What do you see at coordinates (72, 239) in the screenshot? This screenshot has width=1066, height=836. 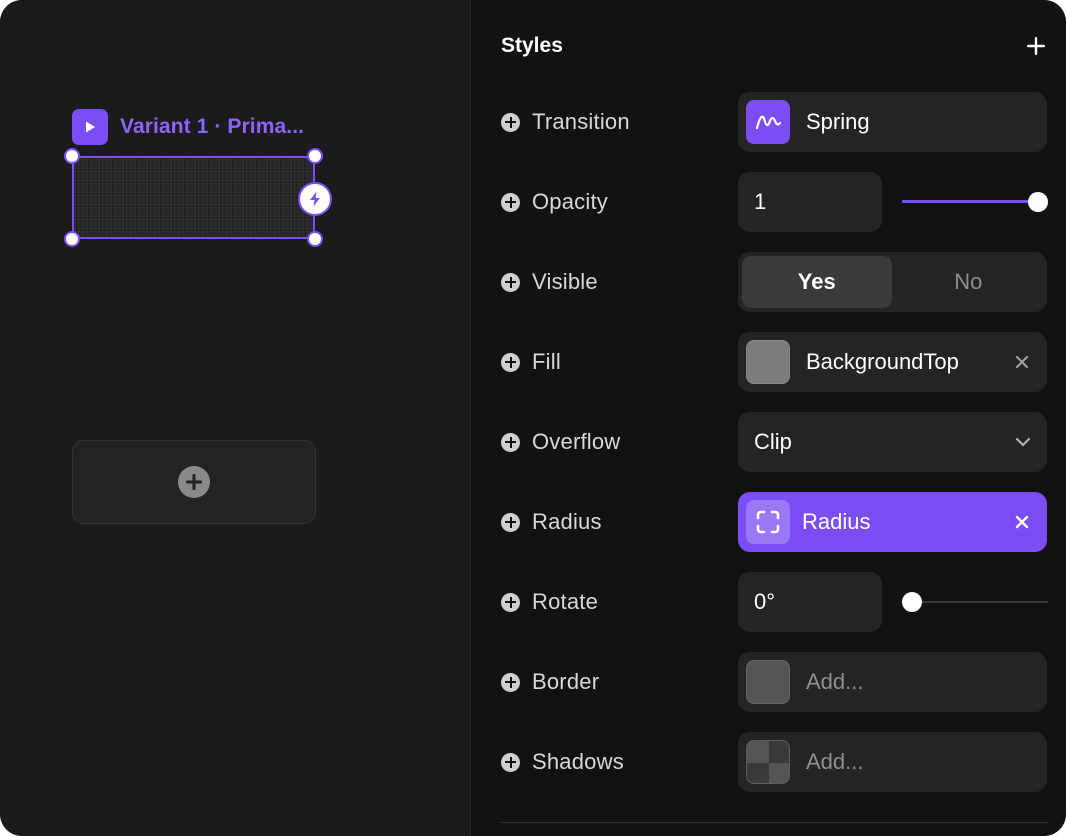 I see `resize-handle-bottom-left` at bounding box center [72, 239].